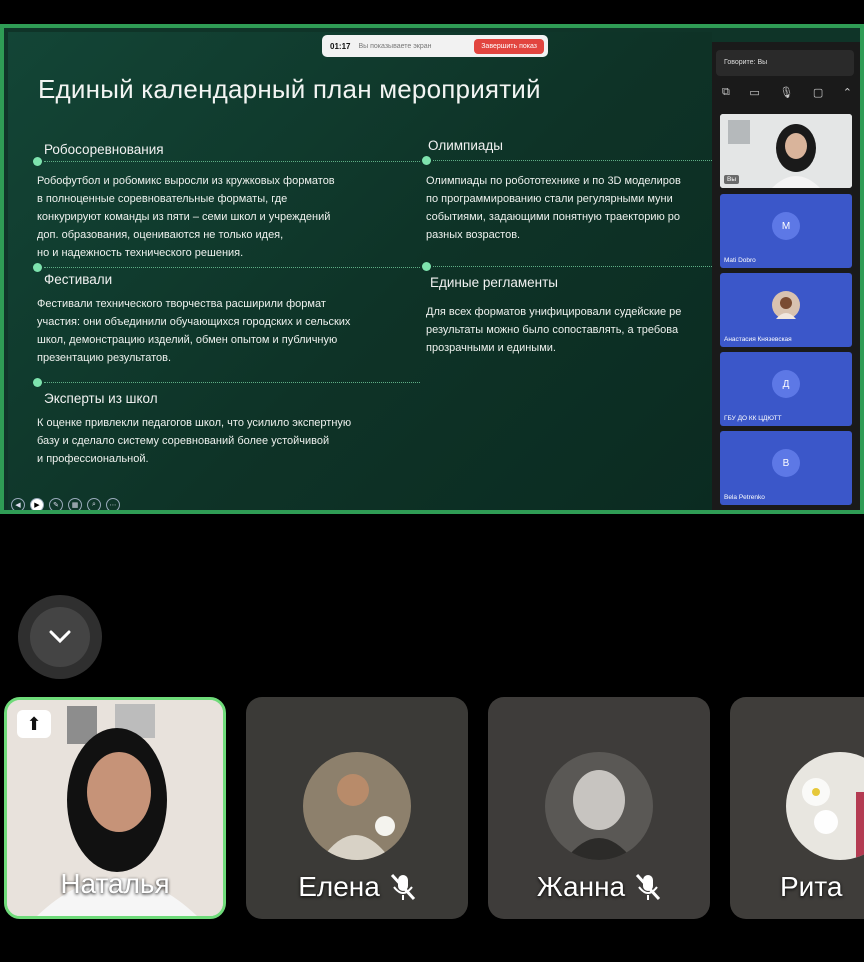 This screenshot has height=962, width=864. I want to click on section-heading-robocompetitions: Робосоревнования, so click(104, 149).